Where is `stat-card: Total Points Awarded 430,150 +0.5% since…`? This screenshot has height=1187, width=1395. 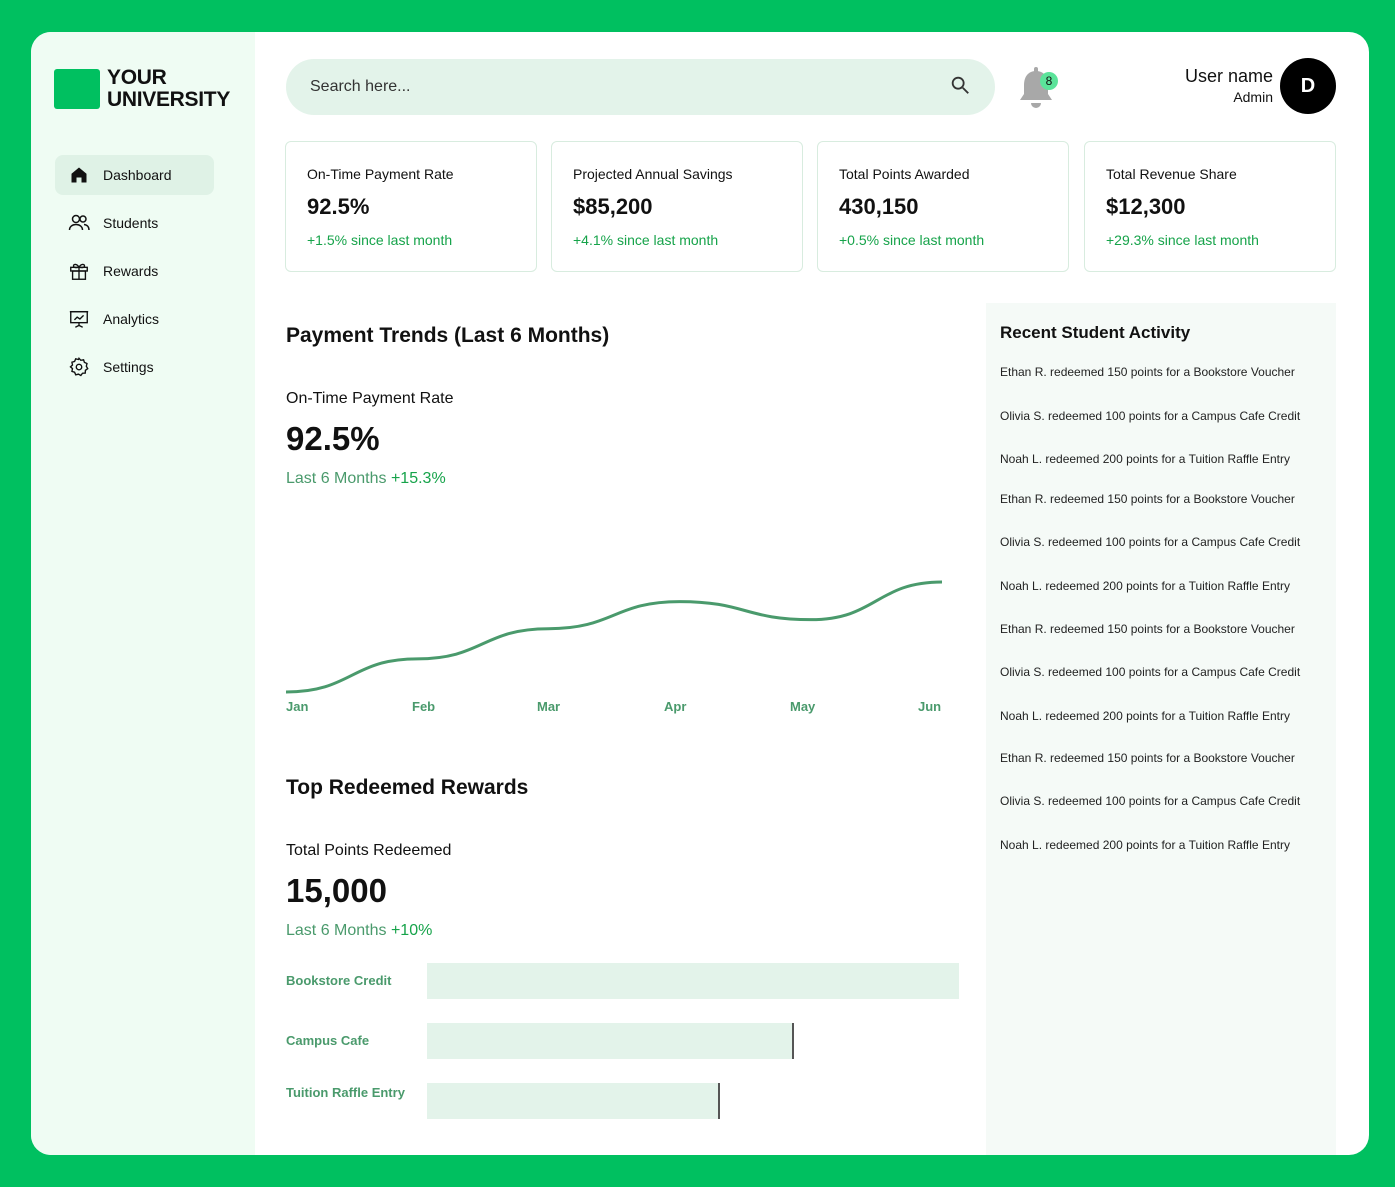
stat-card: Total Points Awarded 430,150 +0.5% since… is located at coordinates (943, 206).